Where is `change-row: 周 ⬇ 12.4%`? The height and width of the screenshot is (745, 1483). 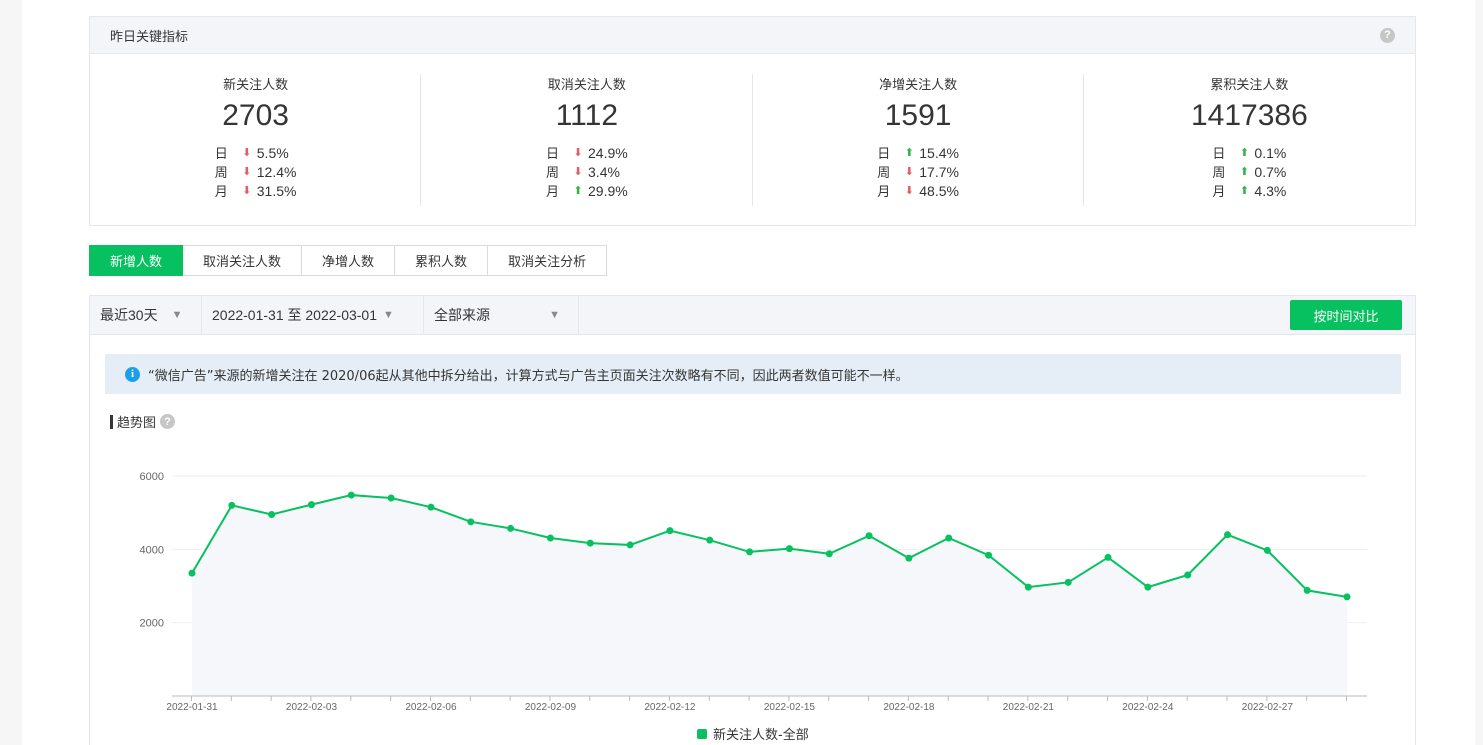 change-row: 周 ⬇ 12.4% is located at coordinates (255, 172).